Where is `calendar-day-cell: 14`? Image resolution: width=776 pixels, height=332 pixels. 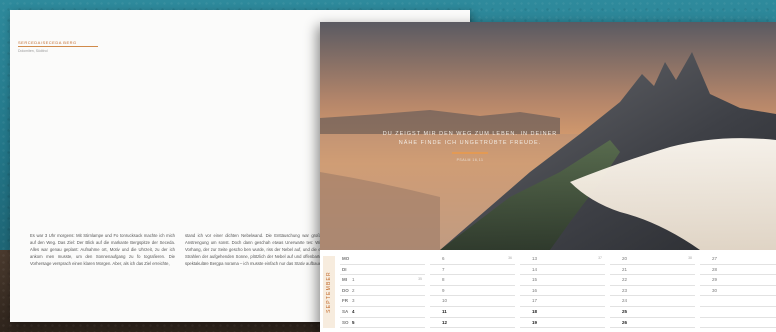
calendar-day-cell: 14 is located at coordinates (562, 270).